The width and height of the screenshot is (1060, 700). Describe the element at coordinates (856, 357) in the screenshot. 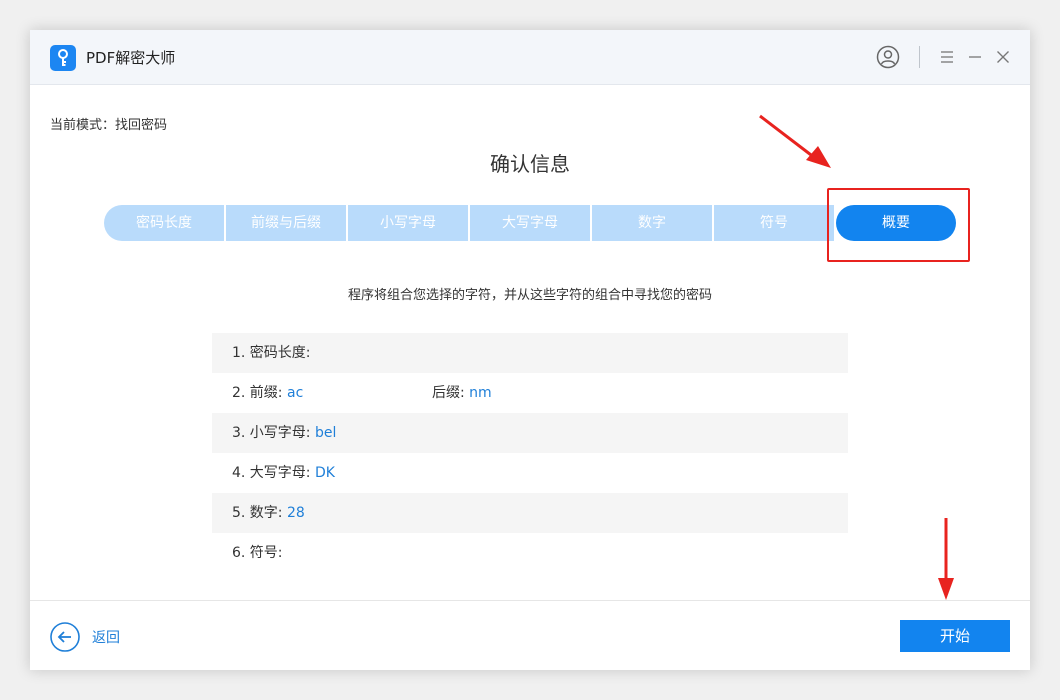

I see `annotation-arrows` at that location.